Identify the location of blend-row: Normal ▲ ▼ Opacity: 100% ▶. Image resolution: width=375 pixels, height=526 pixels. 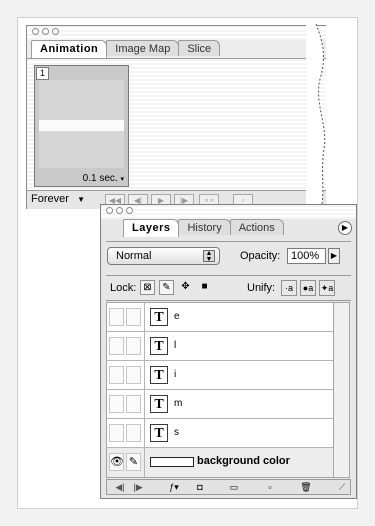
(228, 254).